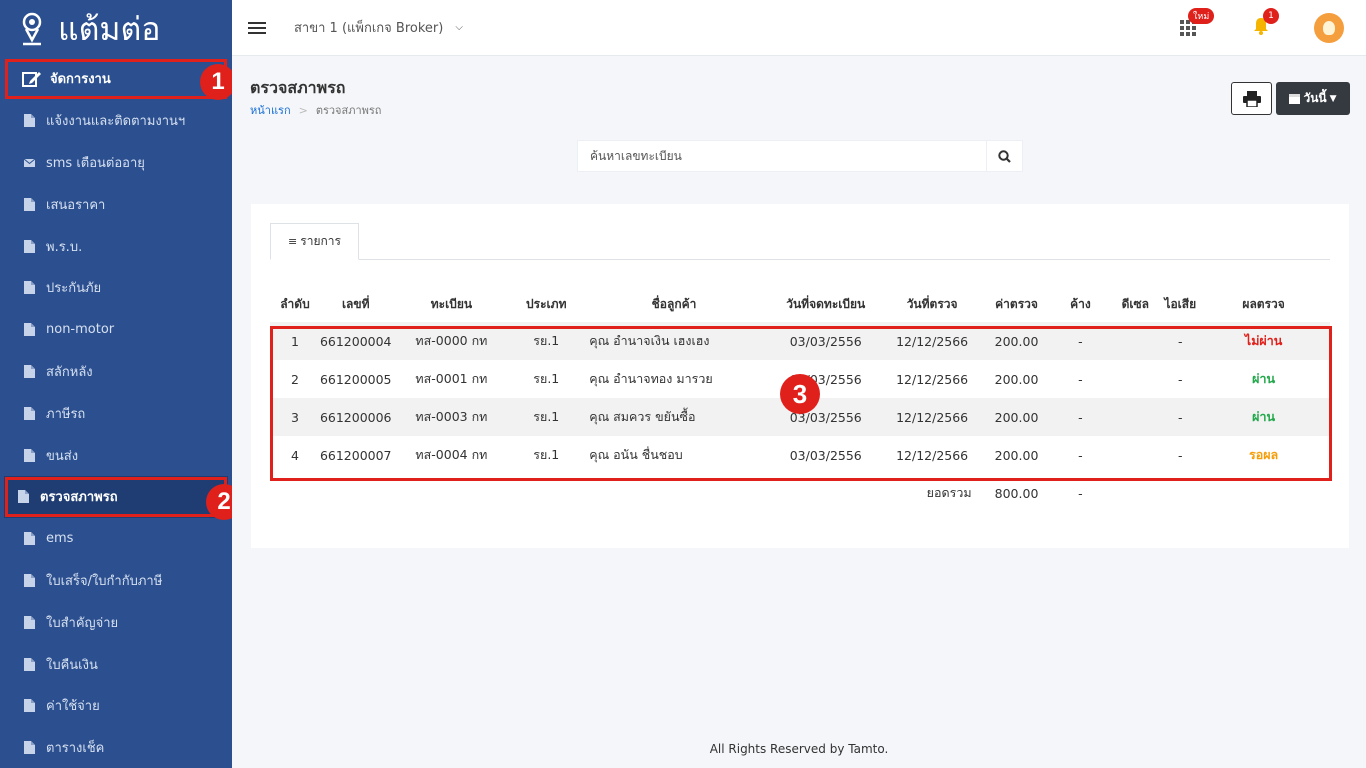  Describe the element at coordinates (378, 27) in the screenshot. I see `branch-selector: สาขา 1 (แพ็กเกจ Broker) ⌵` at that location.